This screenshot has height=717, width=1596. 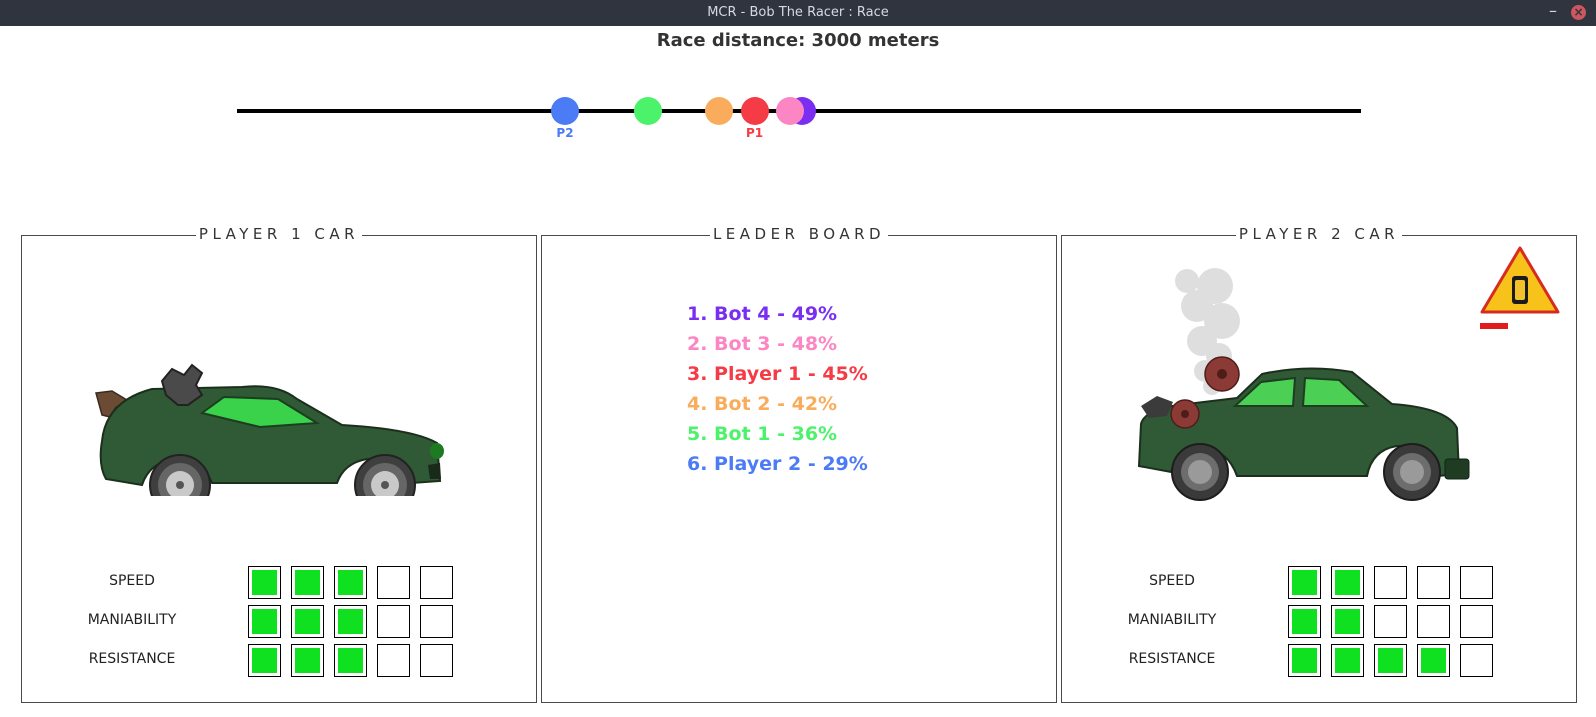 What do you see at coordinates (762, 314) in the screenshot?
I see `leaderboard-entry: 1. Bot 4 - 49%` at bounding box center [762, 314].